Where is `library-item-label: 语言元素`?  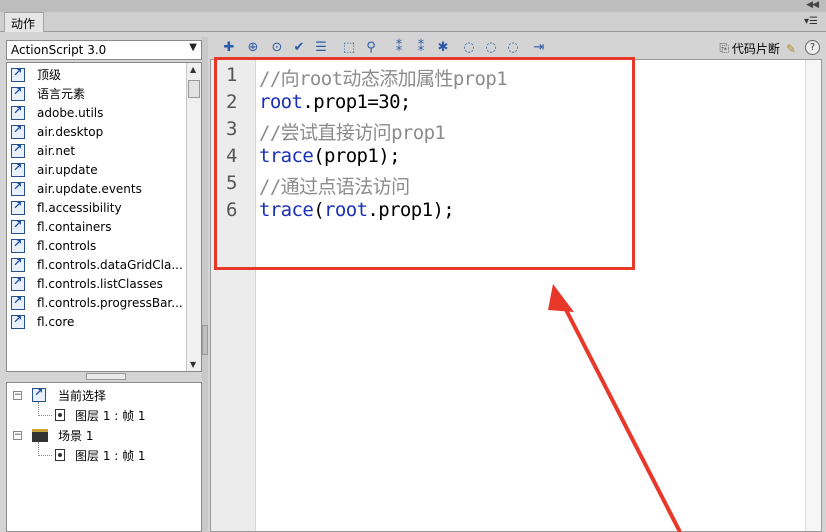 library-item-label: 语言元素 is located at coordinates (61, 94).